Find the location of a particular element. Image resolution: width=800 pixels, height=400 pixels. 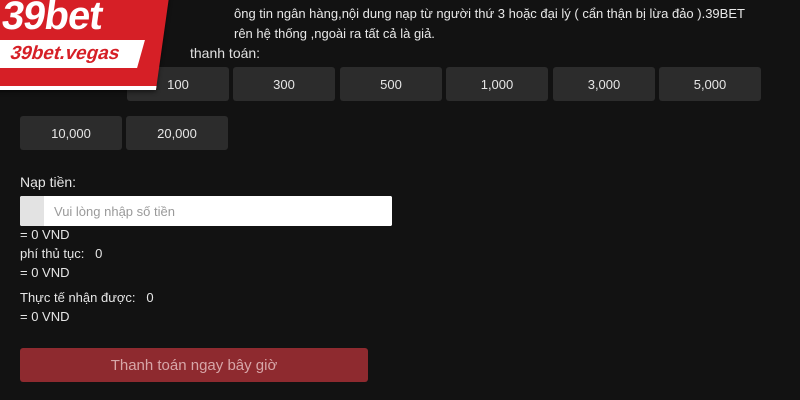

actual-converted: = 0 VND is located at coordinates (45, 316).